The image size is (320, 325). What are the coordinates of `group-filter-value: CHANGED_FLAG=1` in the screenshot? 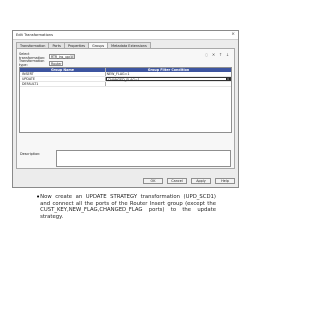 It's located at (124, 80).